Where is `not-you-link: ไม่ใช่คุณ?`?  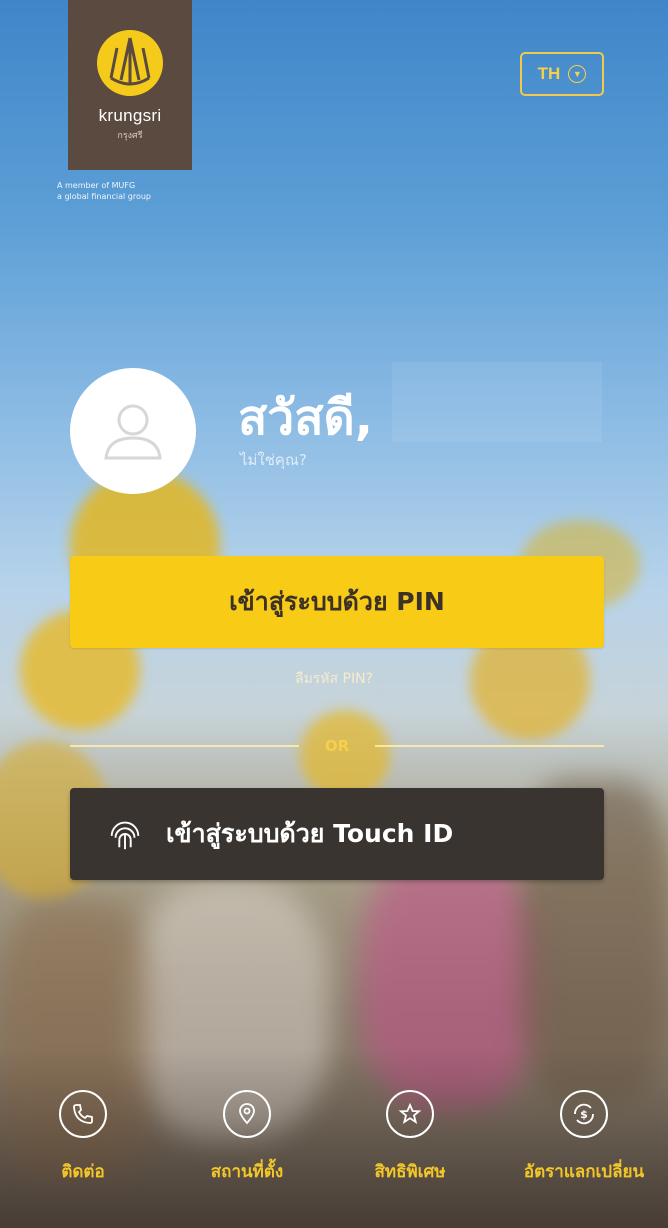 not-you-link: ไม่ใช่คุณ? is located at coordinates (273, 460).